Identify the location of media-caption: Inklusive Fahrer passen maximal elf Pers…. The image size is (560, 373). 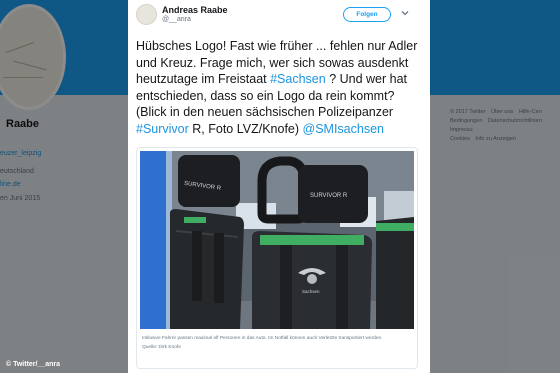
(262, 338).